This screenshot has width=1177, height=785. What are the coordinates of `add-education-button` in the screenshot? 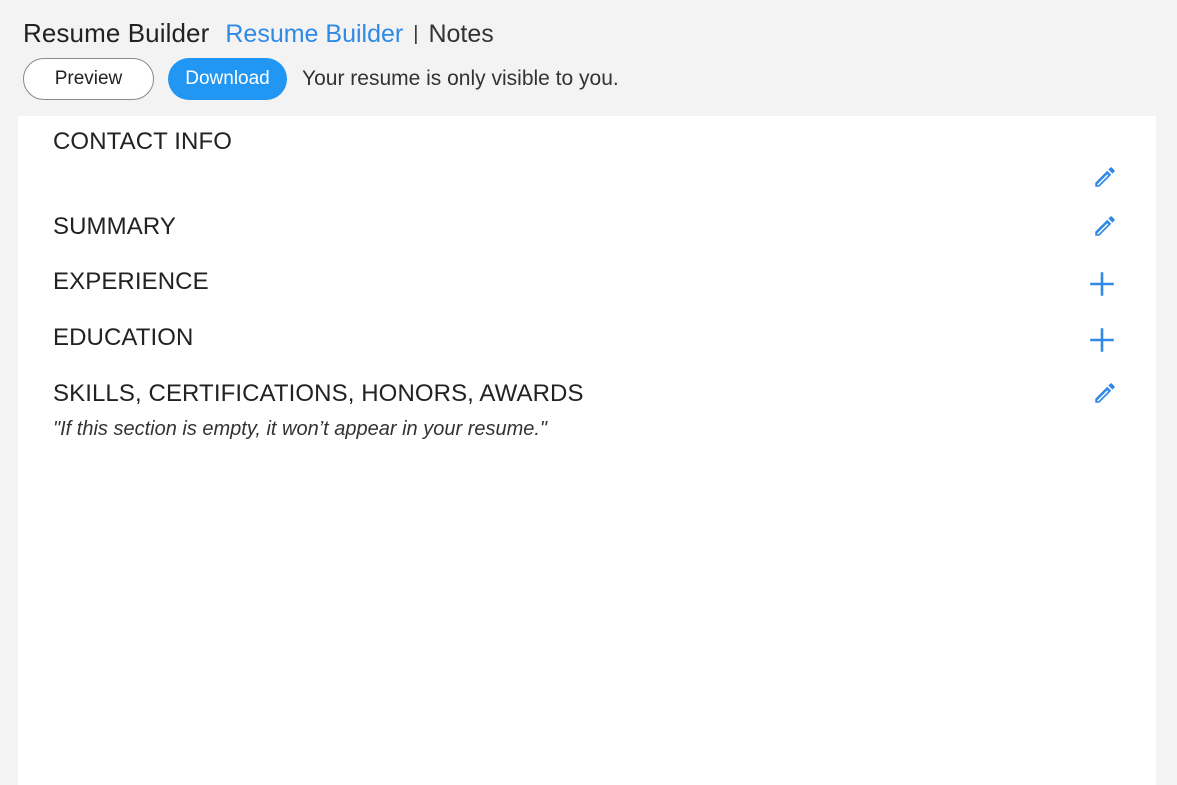 It's located at (1102, 340).